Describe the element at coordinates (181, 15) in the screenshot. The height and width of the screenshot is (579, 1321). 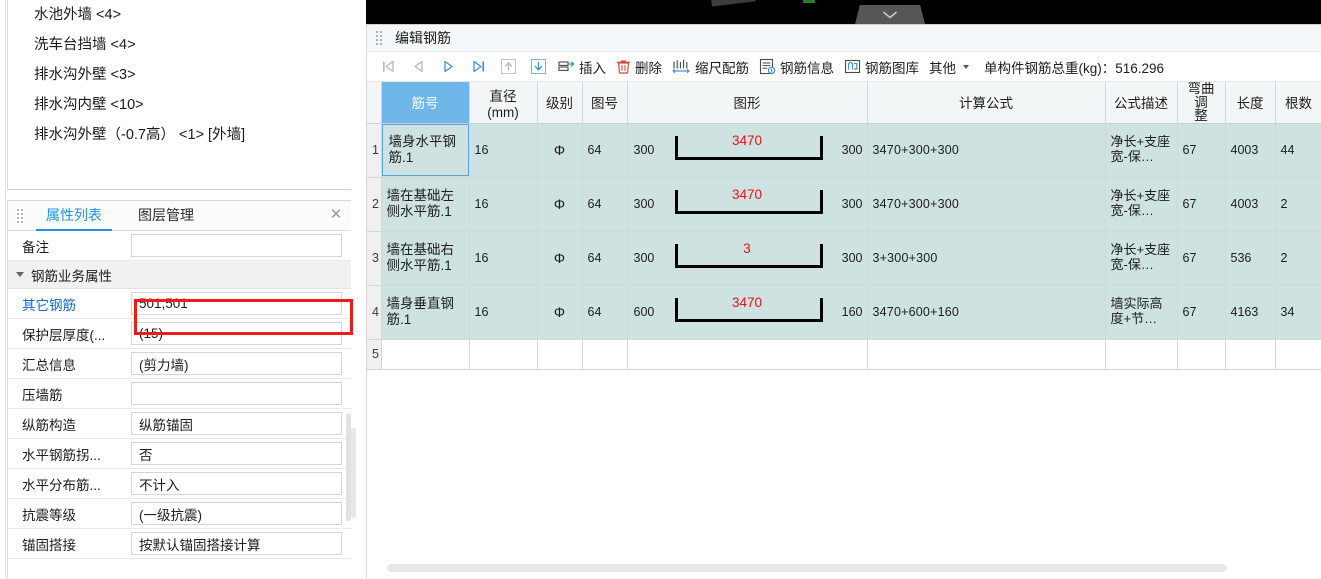
I see `list-item: 水池外墙 <4>` at that location.